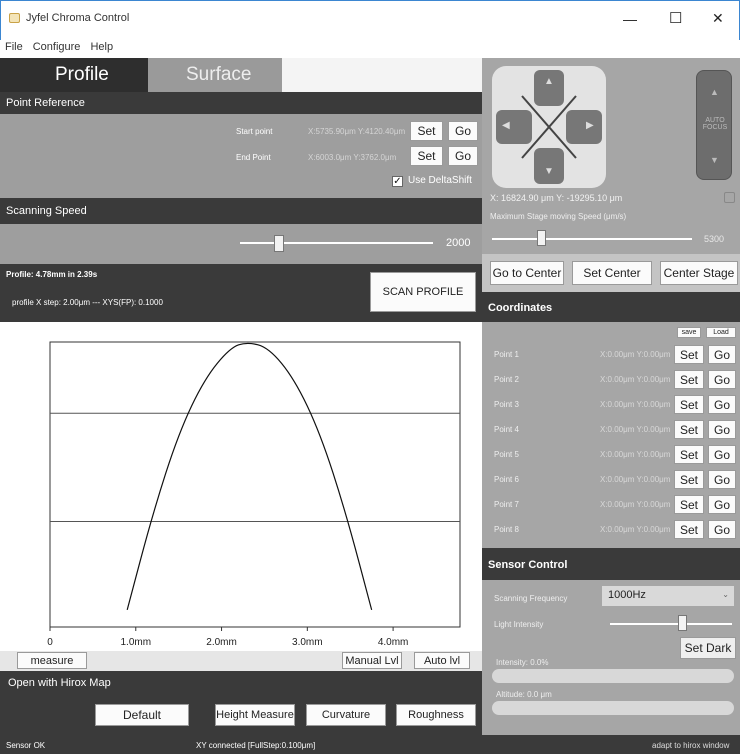 The image size is (740, 754). Describe the element at coordinates (253, 157) in the screenshot. I see `end-point-label: End Point` at that location.